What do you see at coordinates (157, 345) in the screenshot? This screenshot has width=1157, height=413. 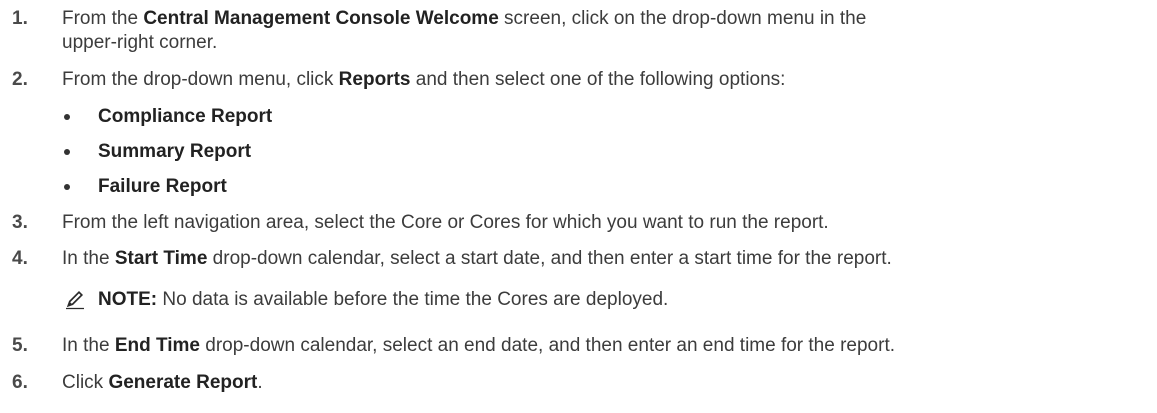 I see `ui-term: End Time` at bounding box center [157, 345].